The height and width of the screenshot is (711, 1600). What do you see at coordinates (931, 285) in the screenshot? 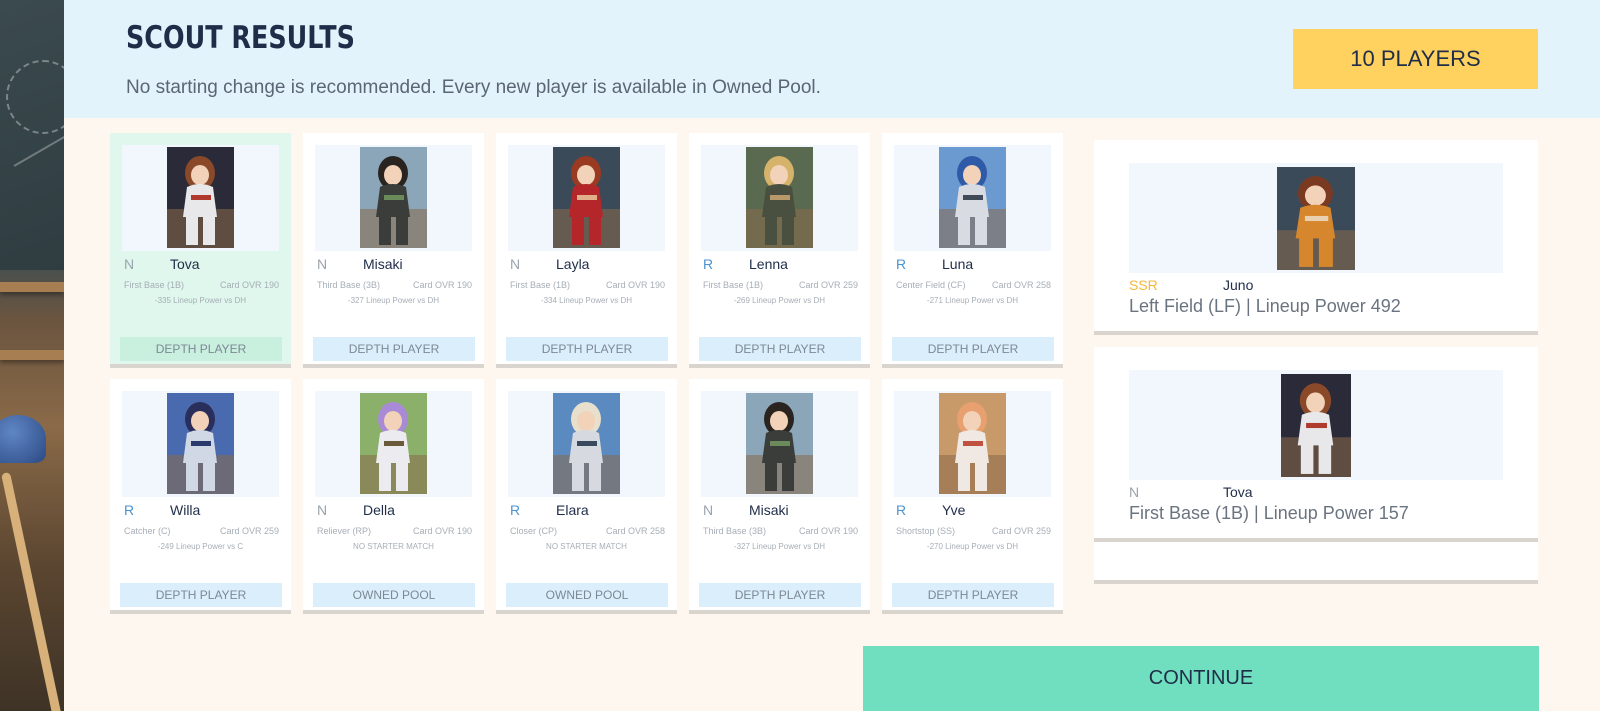
I see `player-position: Center Field (CF)` at bounding box center [931, 285].